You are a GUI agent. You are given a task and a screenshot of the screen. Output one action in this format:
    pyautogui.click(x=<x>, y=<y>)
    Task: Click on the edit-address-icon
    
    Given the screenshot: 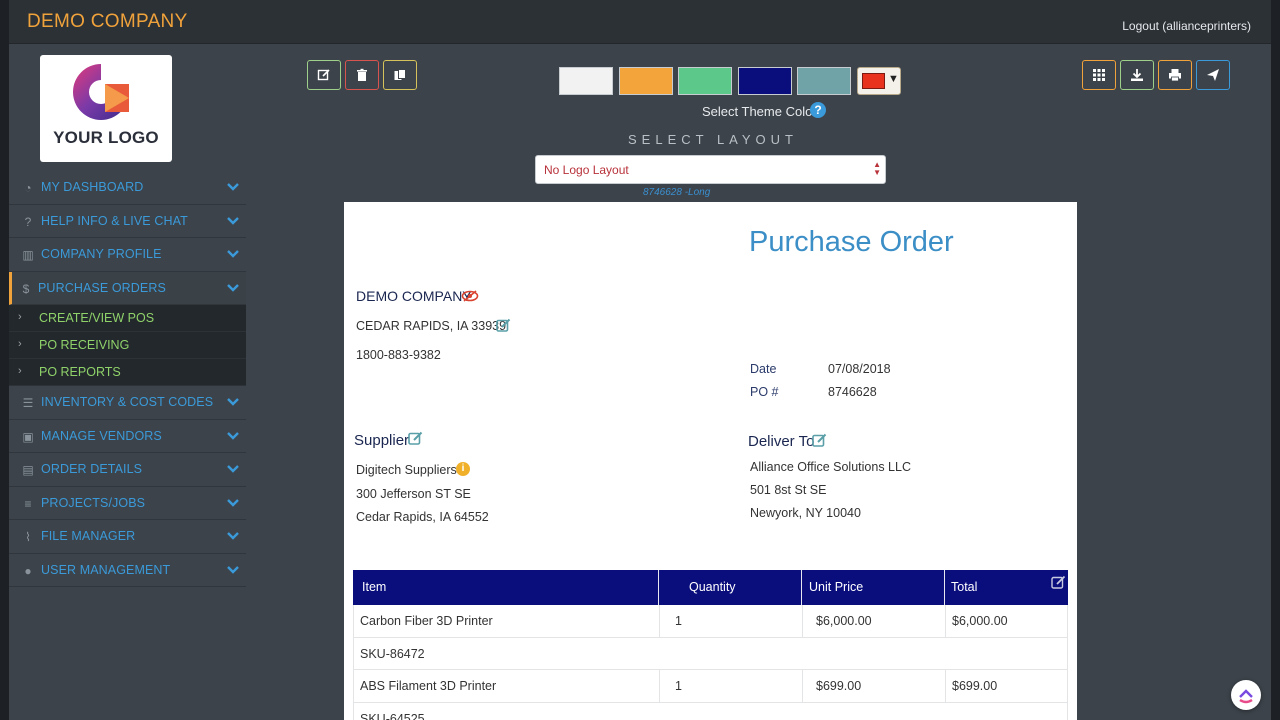 What is the action you would take?
    pyautogui.click(x=503, y=325)
    